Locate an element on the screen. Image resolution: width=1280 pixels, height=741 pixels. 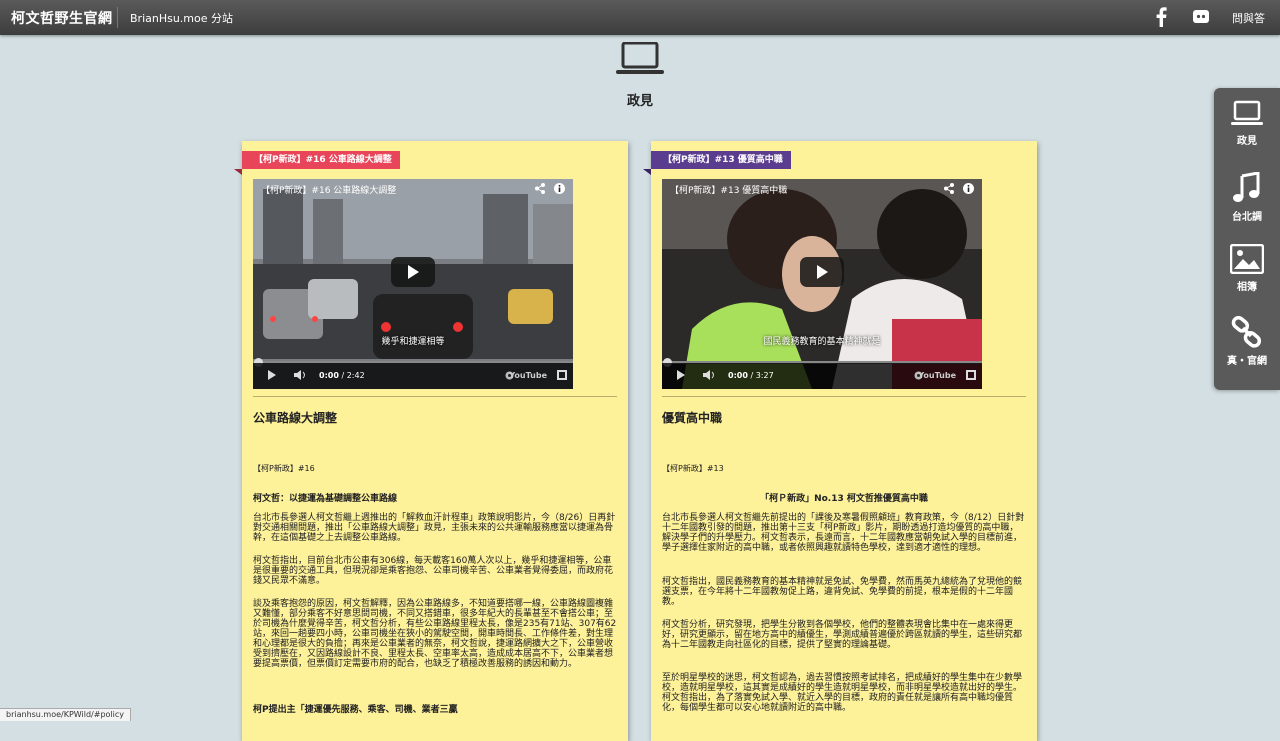
nav-item-official: 真・官網 is located at coordinates (1247, 341).